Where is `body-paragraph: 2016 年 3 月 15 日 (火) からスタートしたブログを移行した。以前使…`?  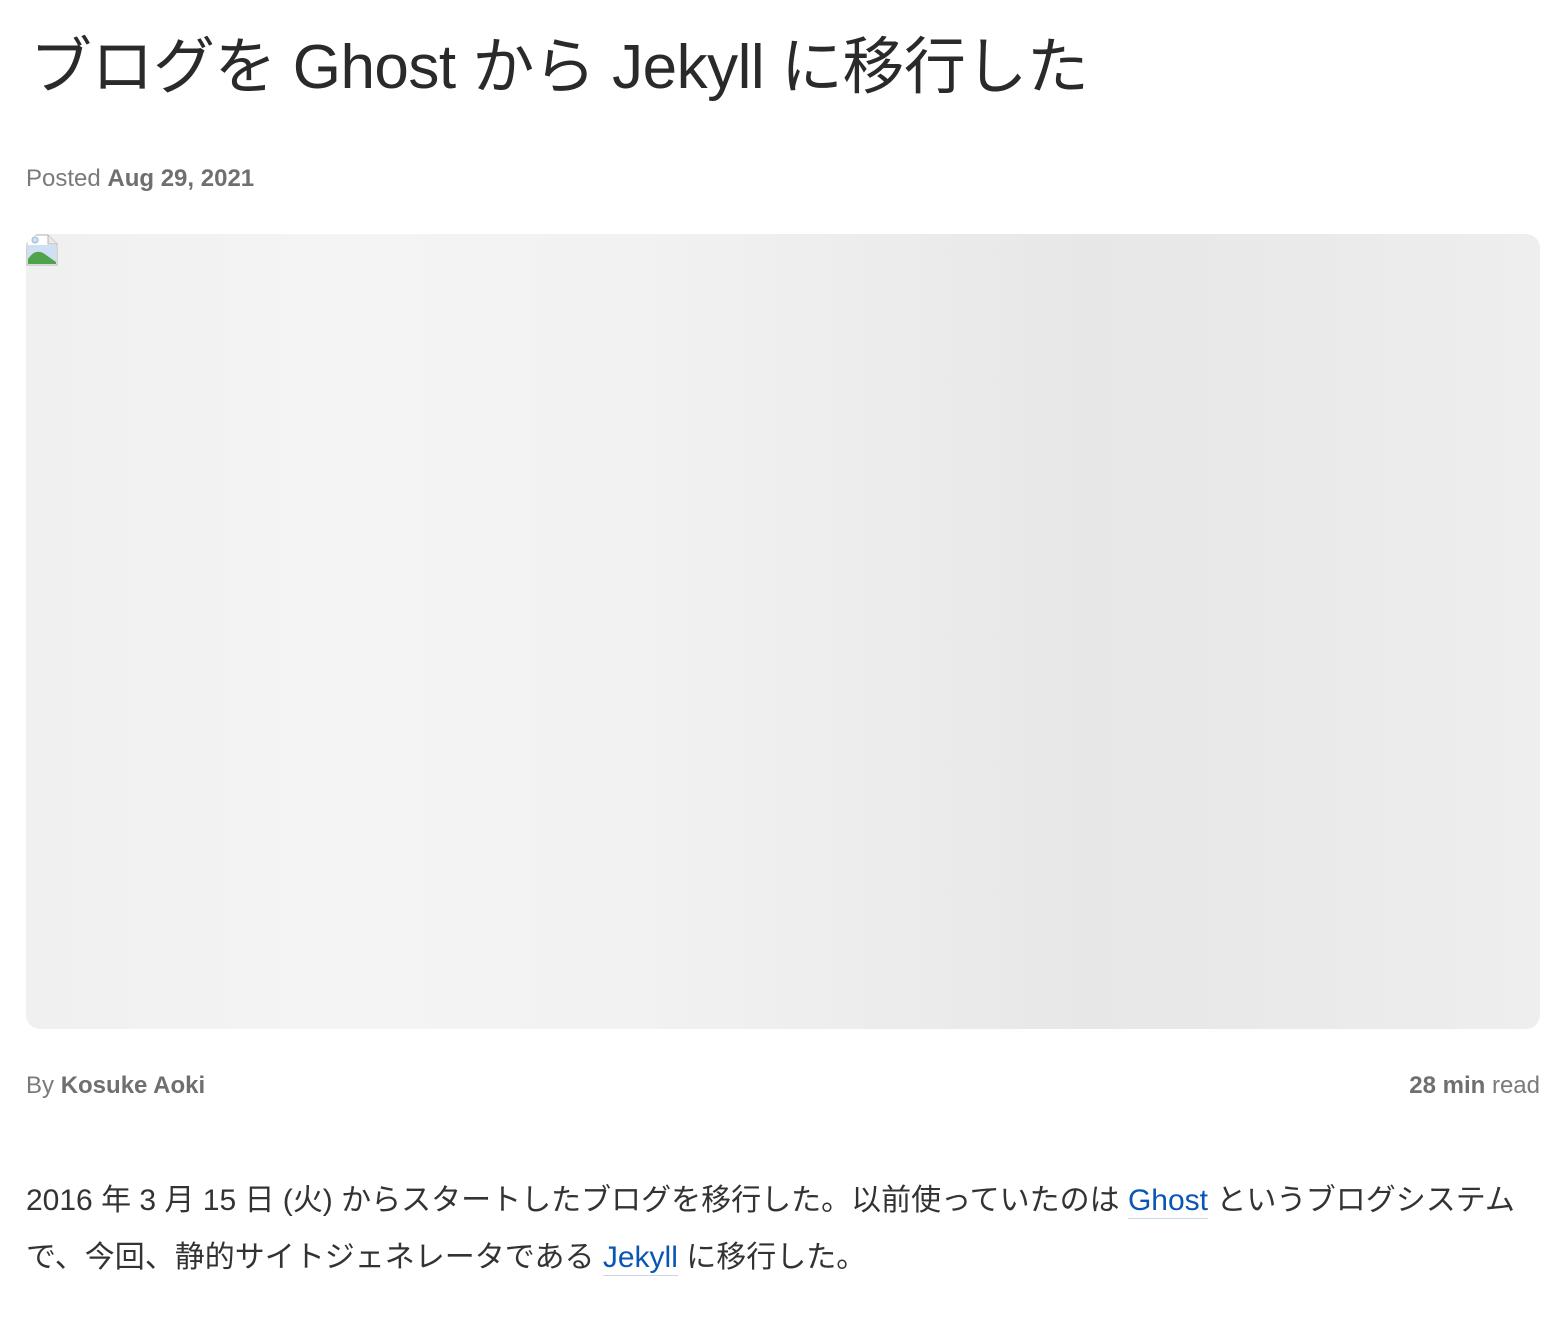 body-paragraph: 2016 年 3 月 15 日 (火) からスタートしたブログを移行した。以前使… is located at coordinates (783, 1229).